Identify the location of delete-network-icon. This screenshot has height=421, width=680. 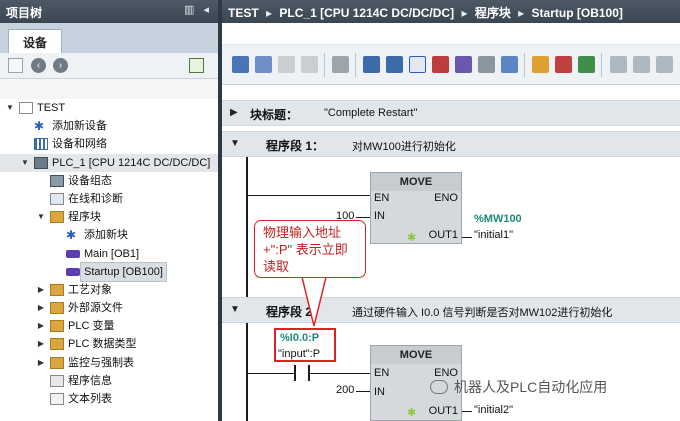
(263, 64).